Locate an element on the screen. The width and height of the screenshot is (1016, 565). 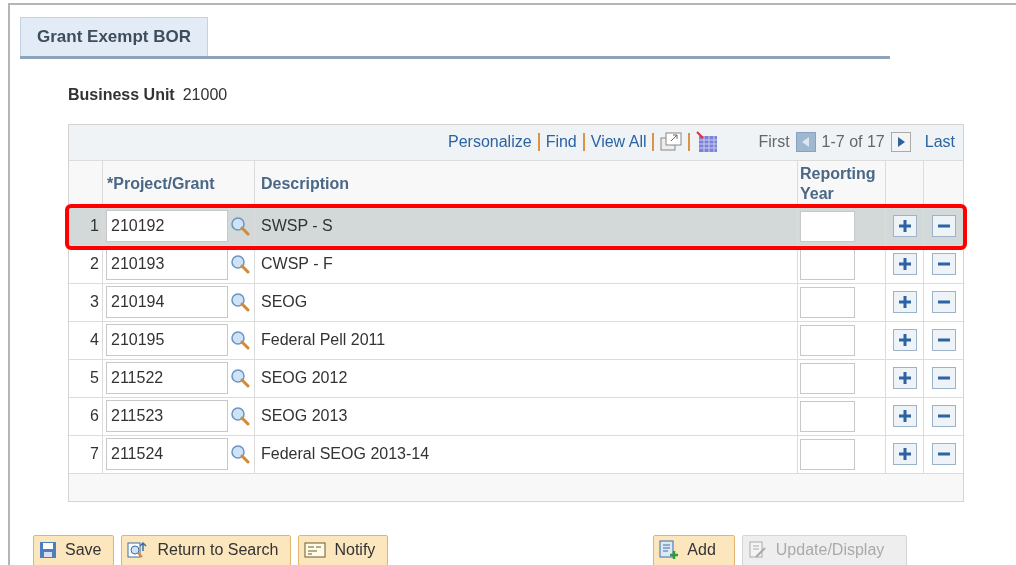
column-header: *Project/Grant is located at coordinates (161, 183).